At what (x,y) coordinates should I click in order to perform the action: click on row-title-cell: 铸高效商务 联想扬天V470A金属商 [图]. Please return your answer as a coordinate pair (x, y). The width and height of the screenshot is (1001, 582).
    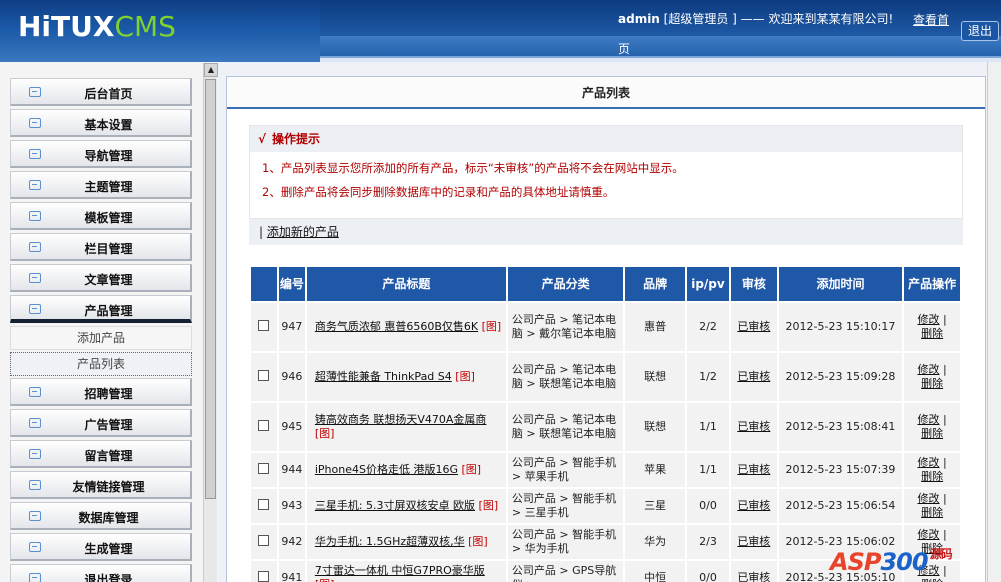
    Looking at the image, I should click on (406, 427).